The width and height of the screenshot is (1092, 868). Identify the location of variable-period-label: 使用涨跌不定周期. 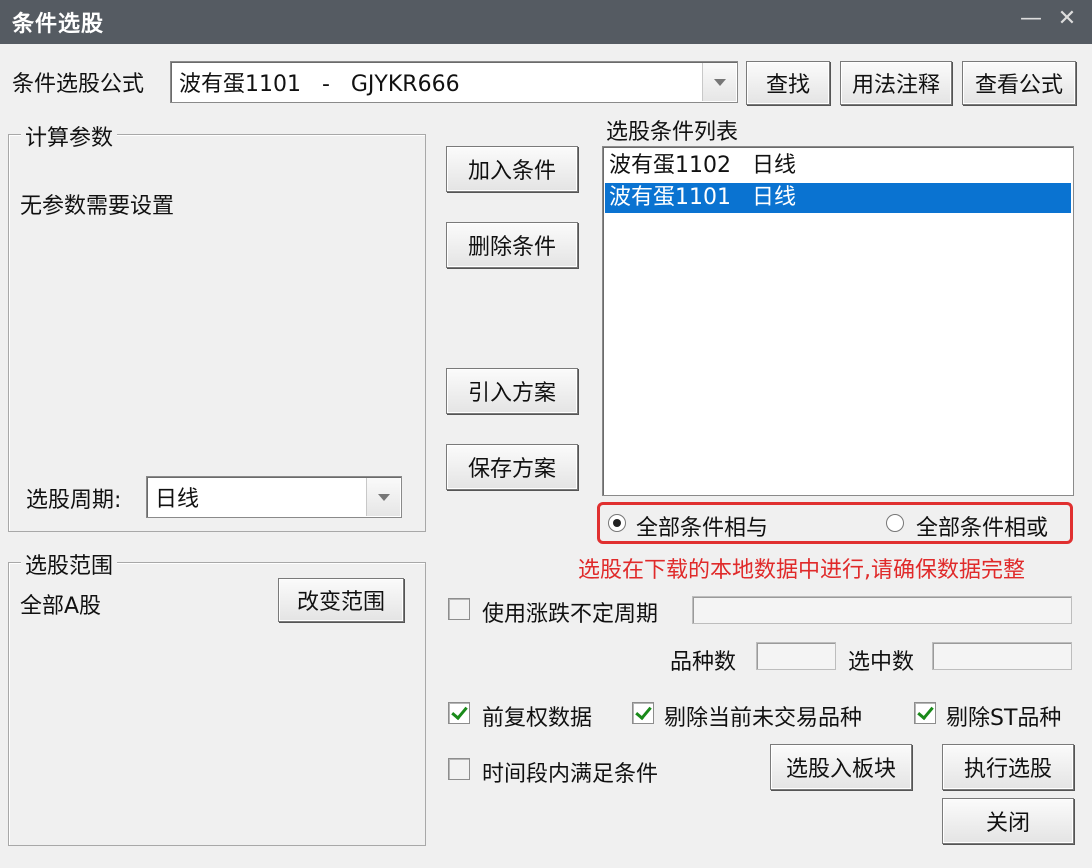
(570, 612).